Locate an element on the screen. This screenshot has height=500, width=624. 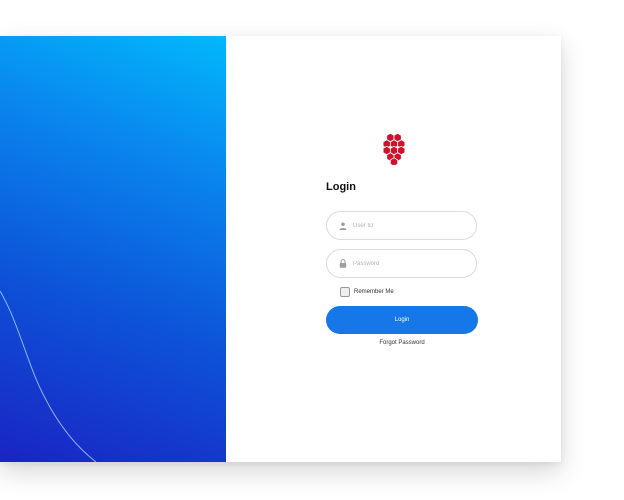
remember-me: Remember Me is located at coordinates (367, 292).